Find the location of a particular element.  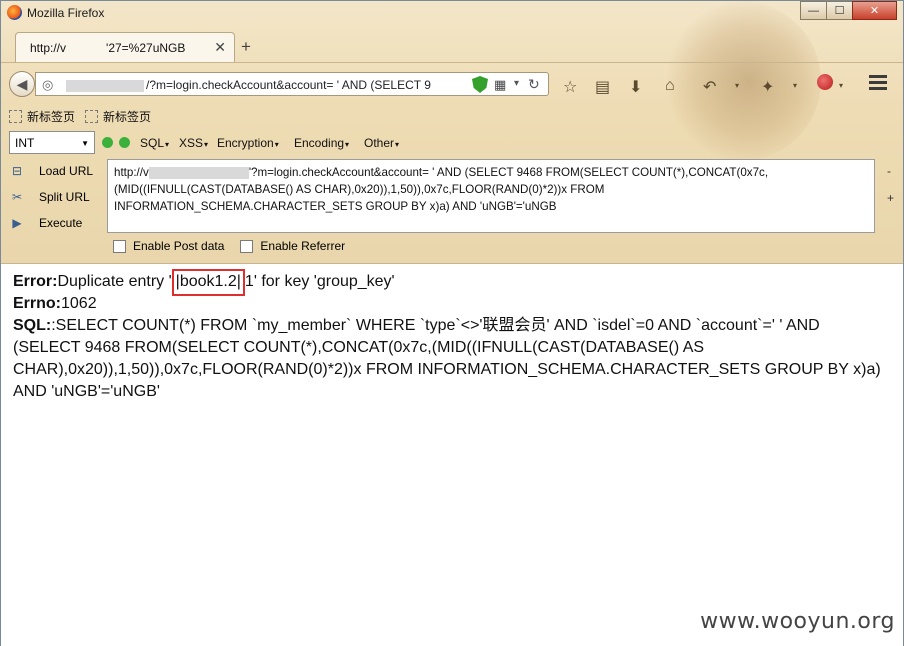

split-url-icon: ✂ is located at coordinates (17, 197).